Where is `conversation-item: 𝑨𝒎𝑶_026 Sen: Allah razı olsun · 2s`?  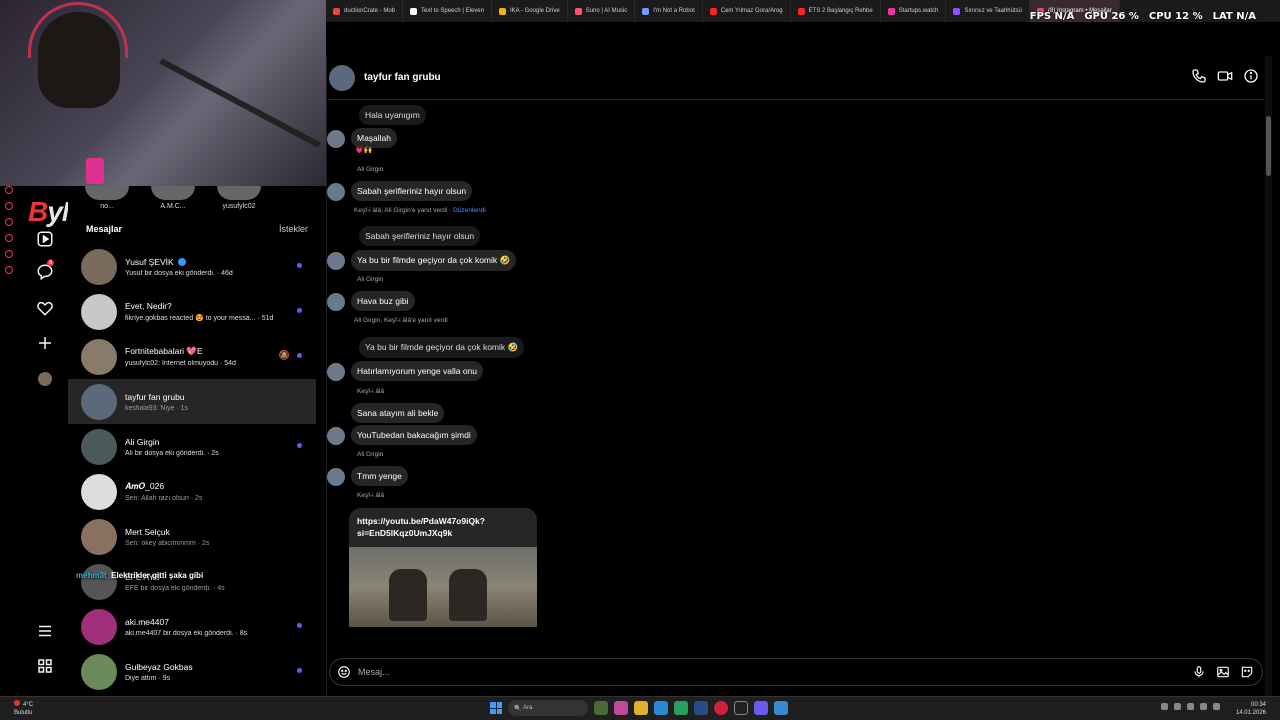
conversation-item: 𝑨𝒎𝑶_026 Sen: Allah razı olsun · 2s is located at coordinates (192, 491).